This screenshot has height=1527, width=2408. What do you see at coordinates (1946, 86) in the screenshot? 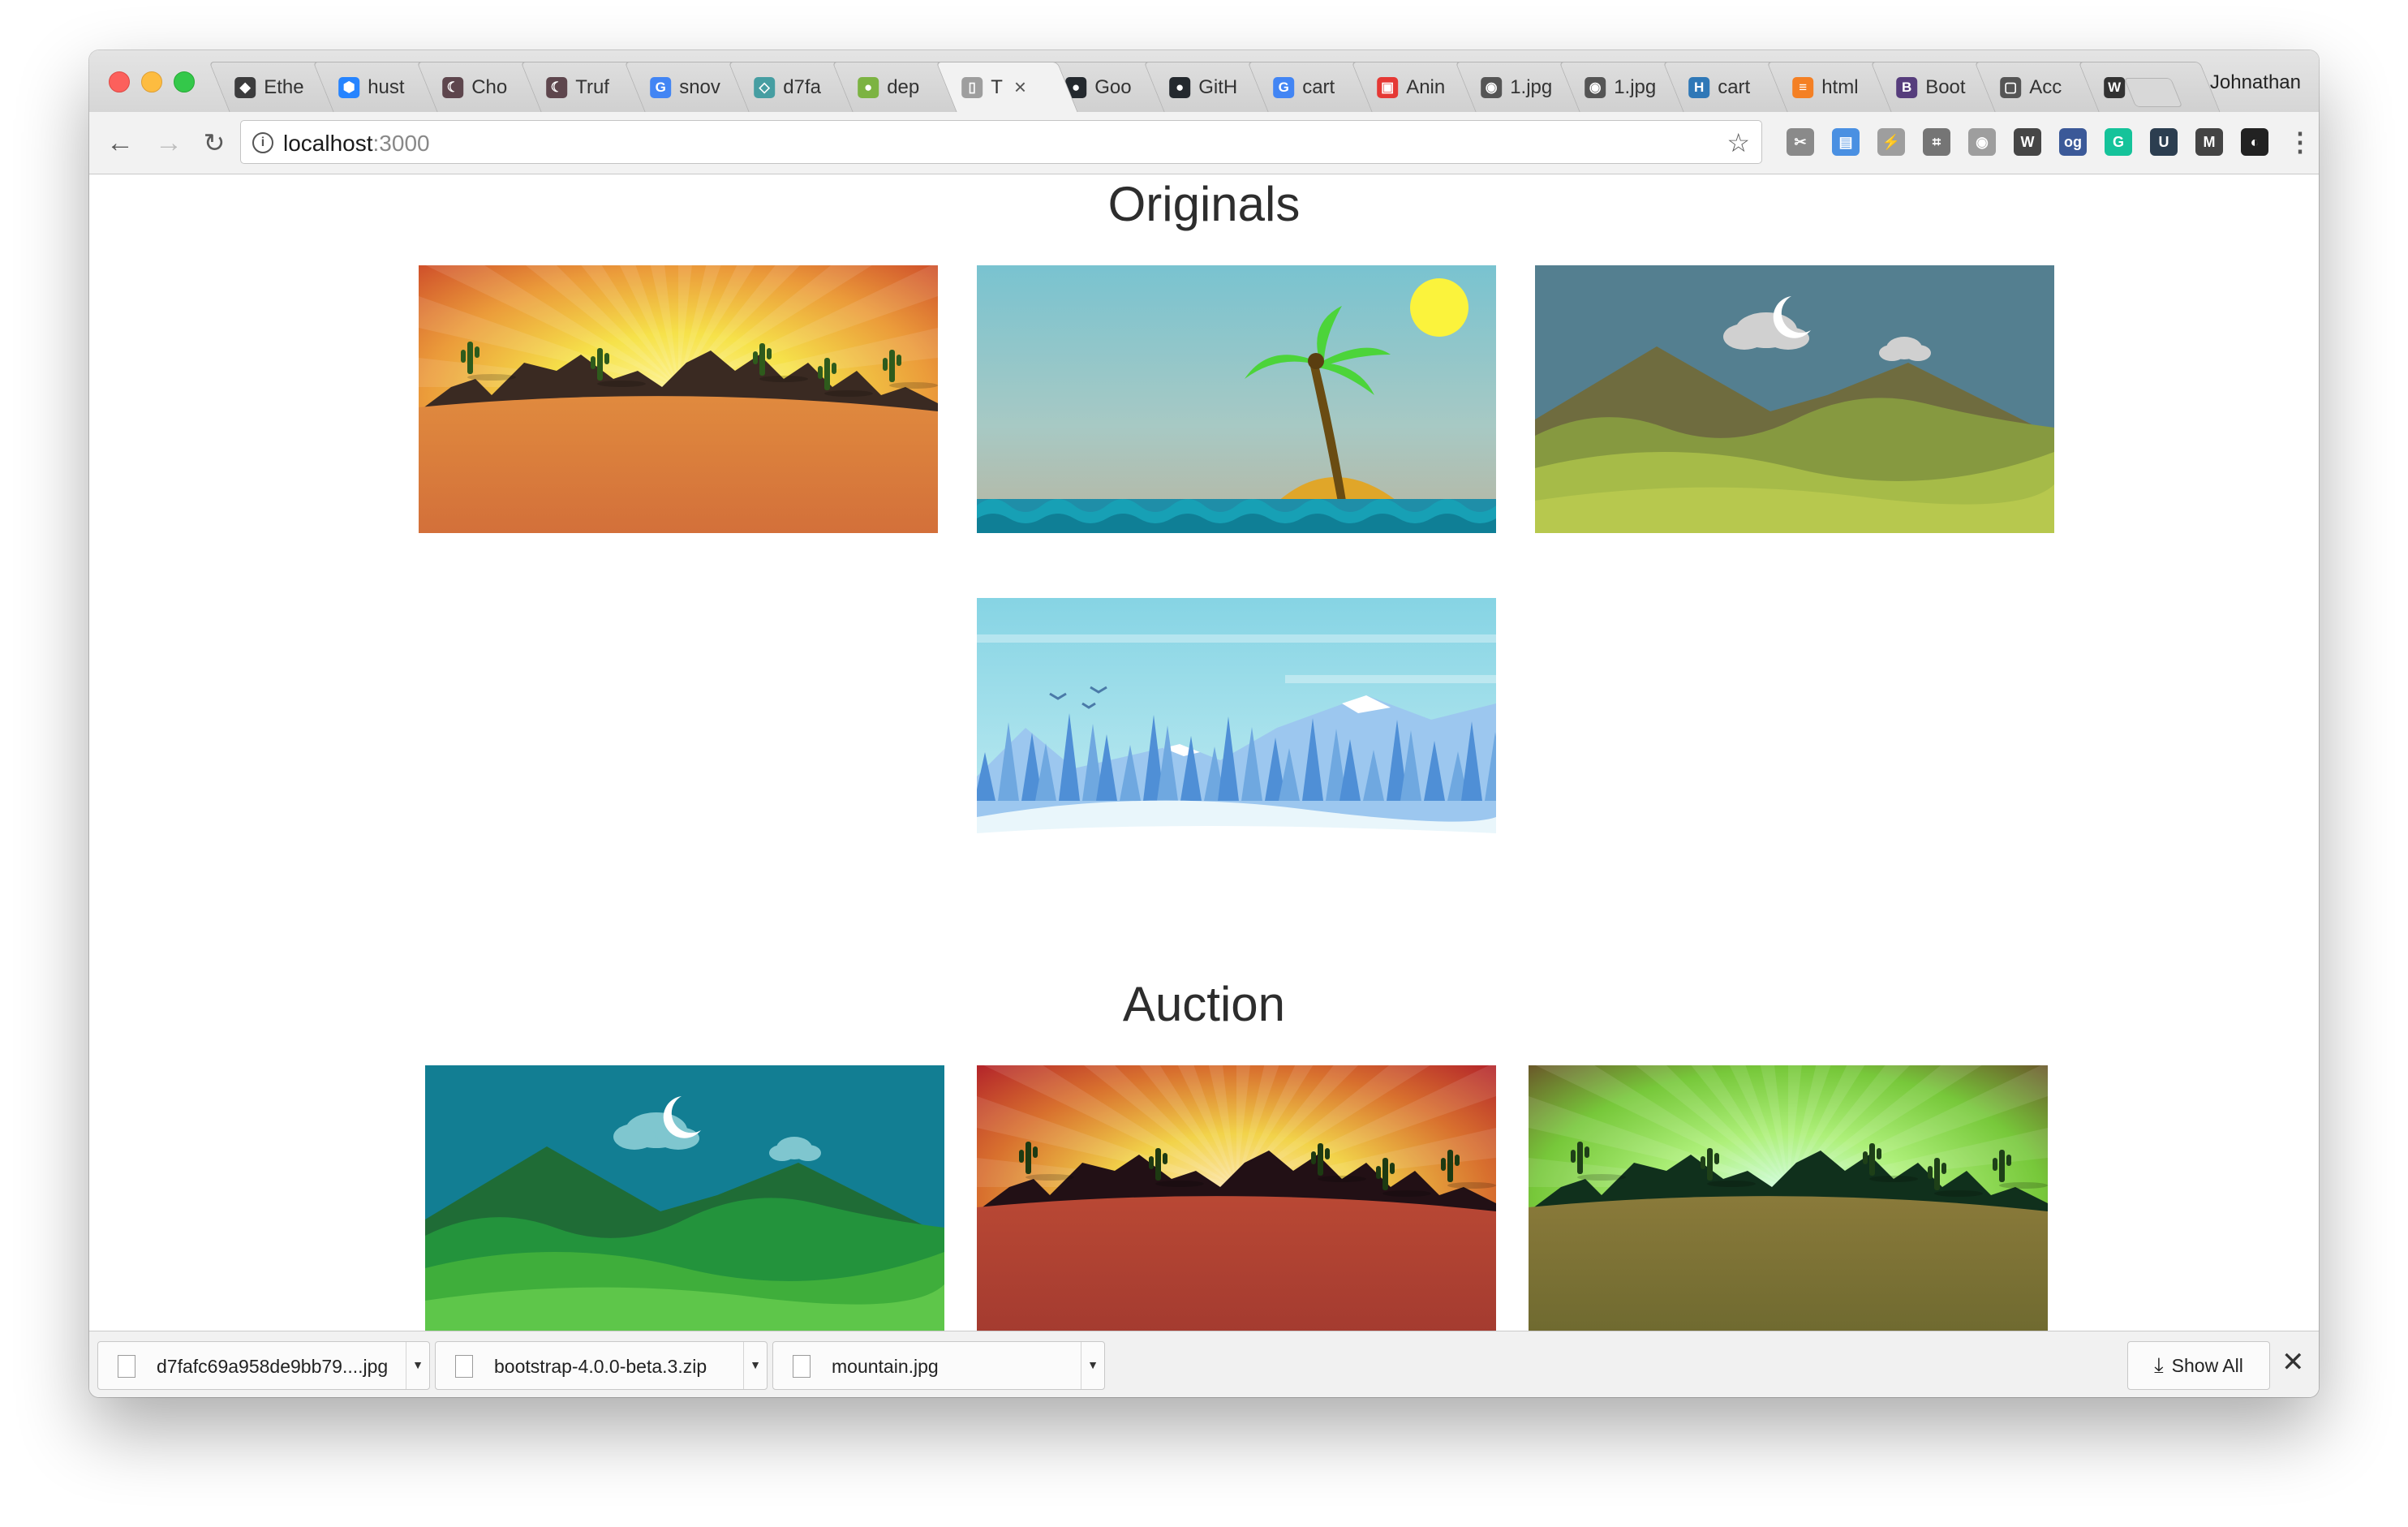
I see `tab-title: Boot` at bounding box center [1946, 86].